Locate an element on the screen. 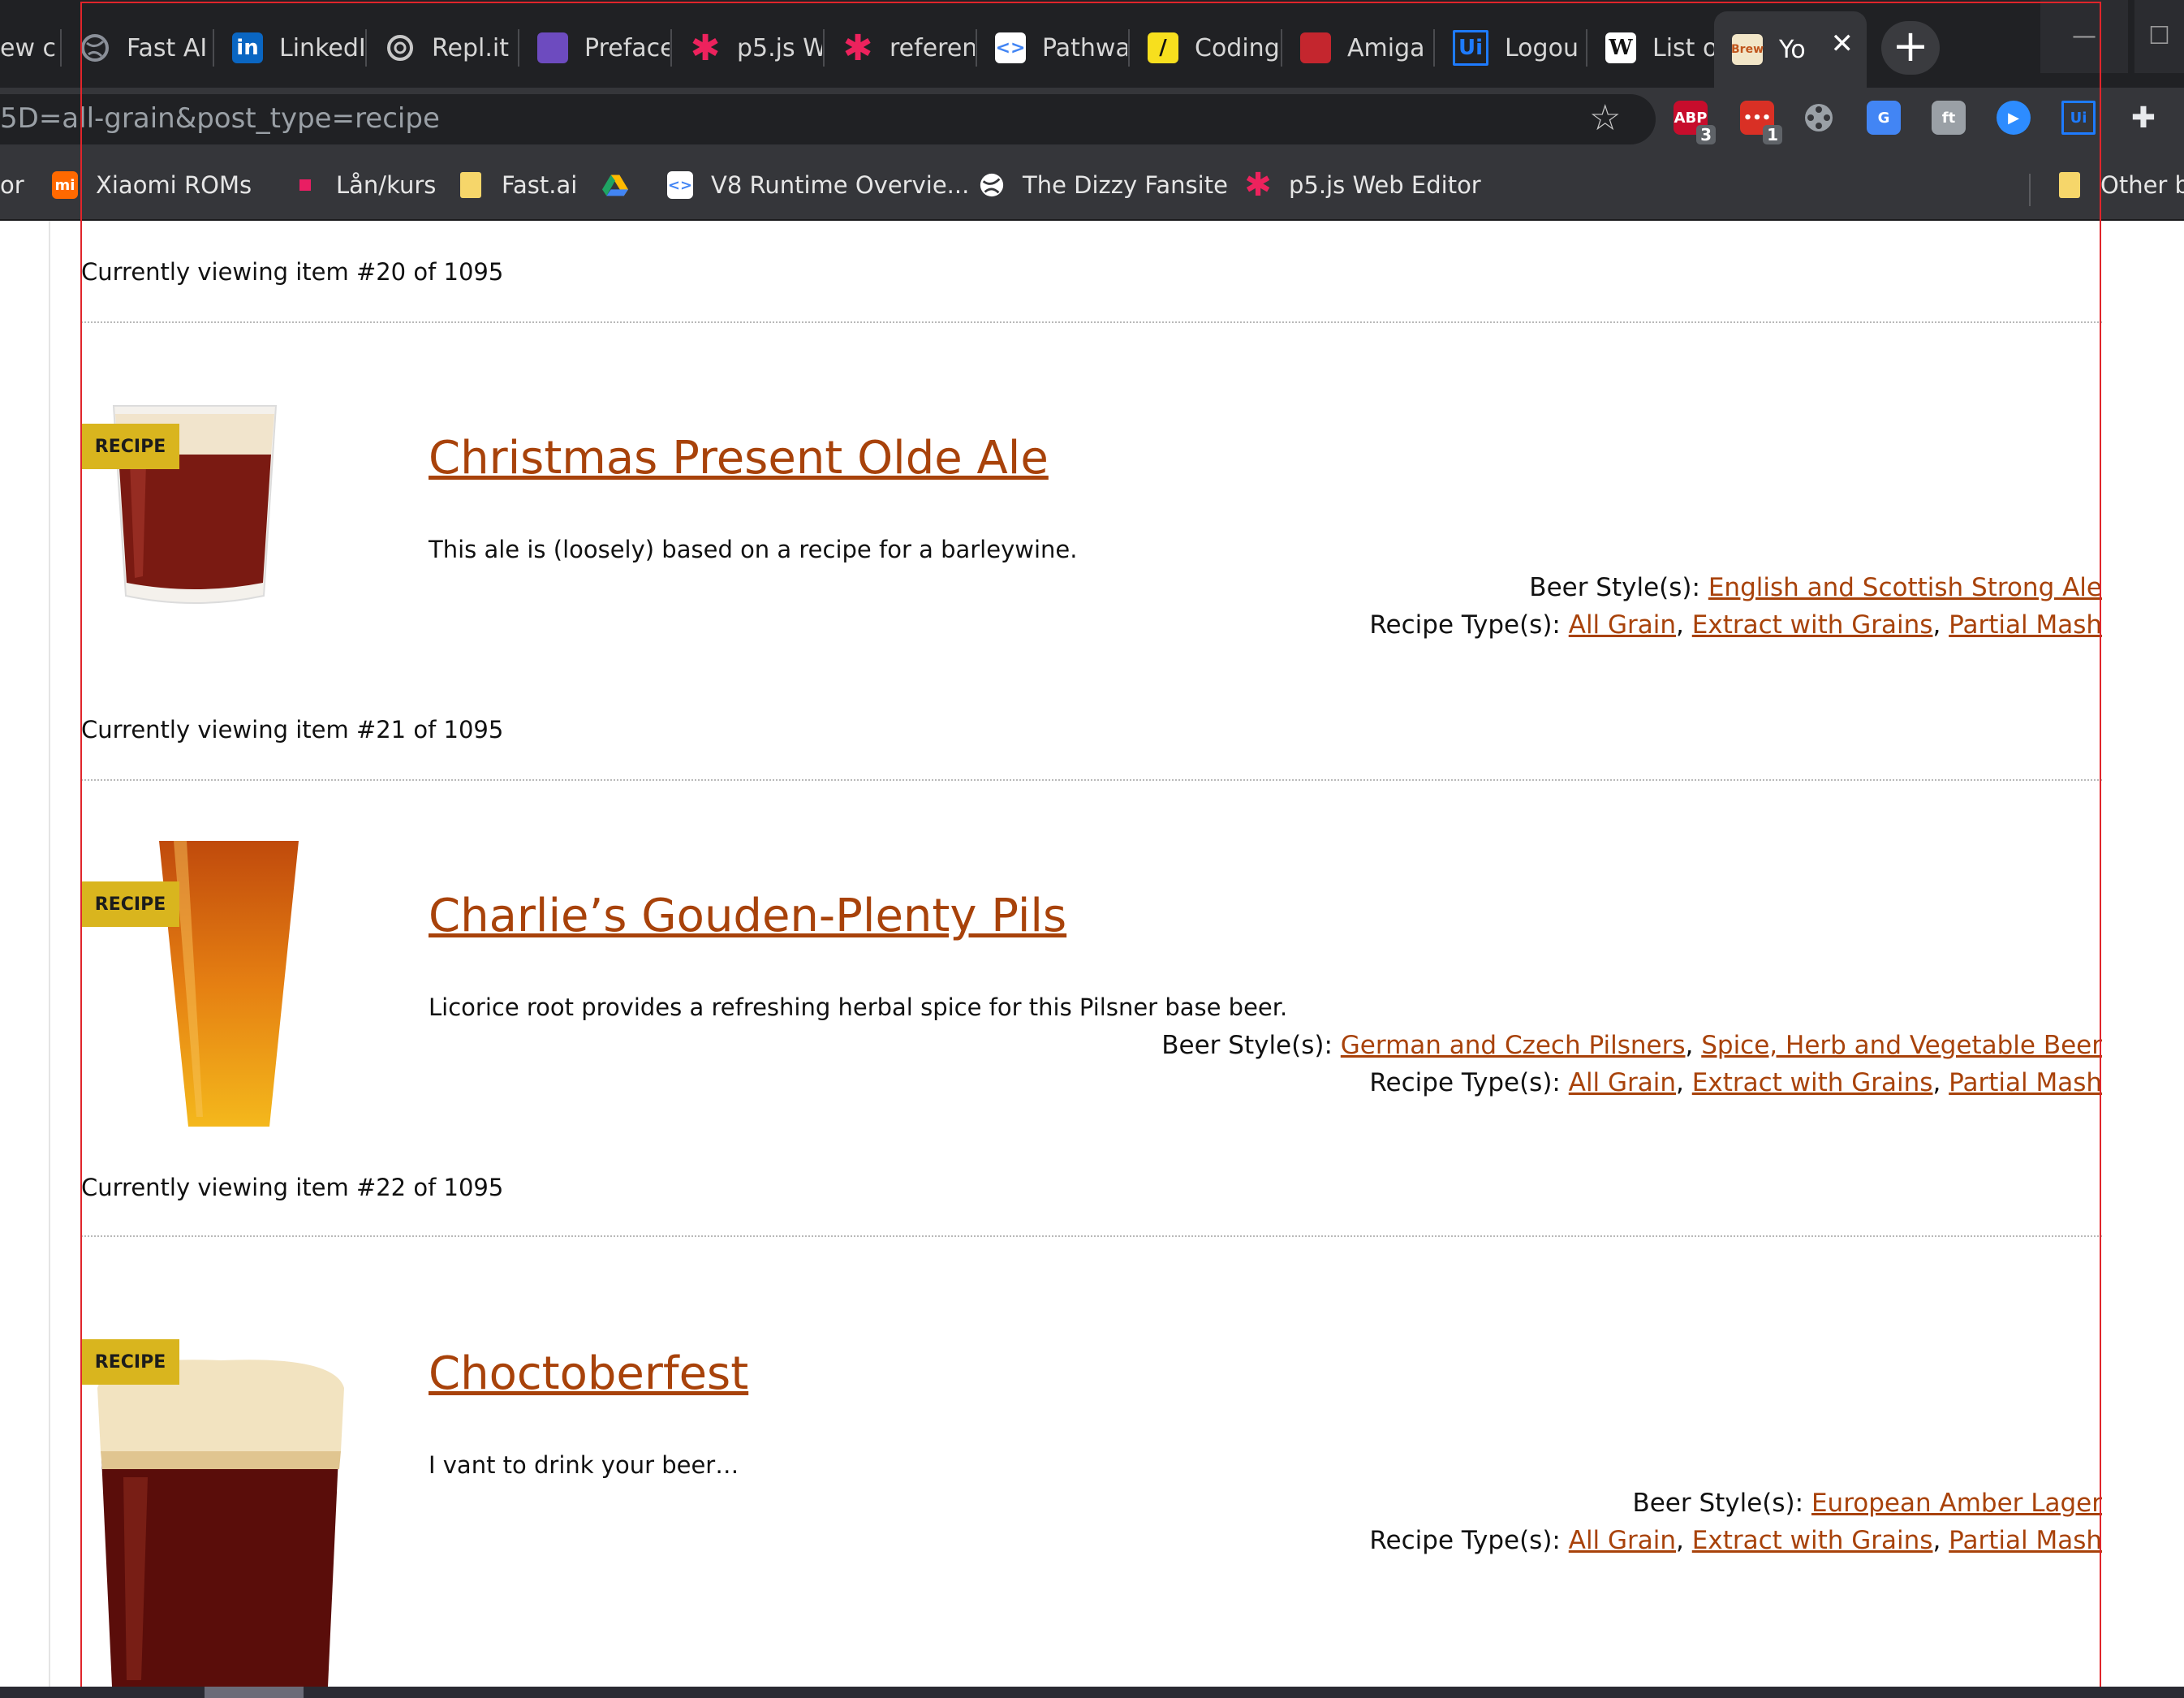 Image resolution: width=2184 pixels, height=1698 pixels. folder-icon is located at coordinates (471, 185).